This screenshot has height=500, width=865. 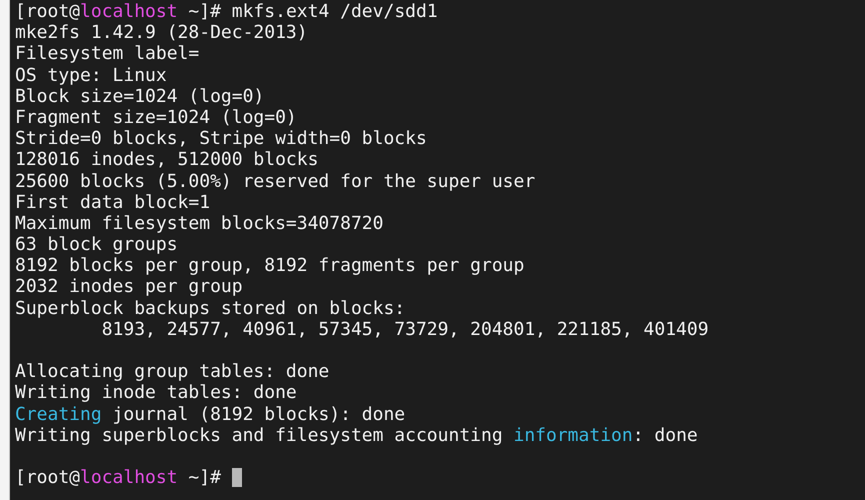 I want to click on terminal-line: Stride=0 blocks, Stripe width=0 blocks, so click(x=221, y=139).